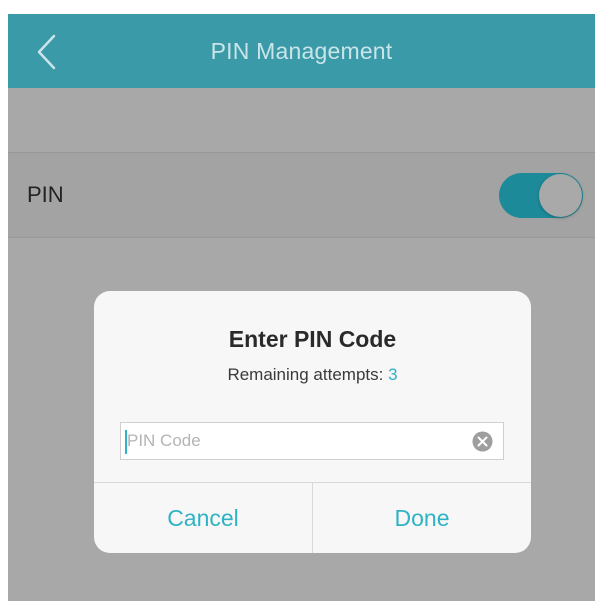  I want to click on dialog-subtitle: Remaining attempts: 3, so click(312, 375).